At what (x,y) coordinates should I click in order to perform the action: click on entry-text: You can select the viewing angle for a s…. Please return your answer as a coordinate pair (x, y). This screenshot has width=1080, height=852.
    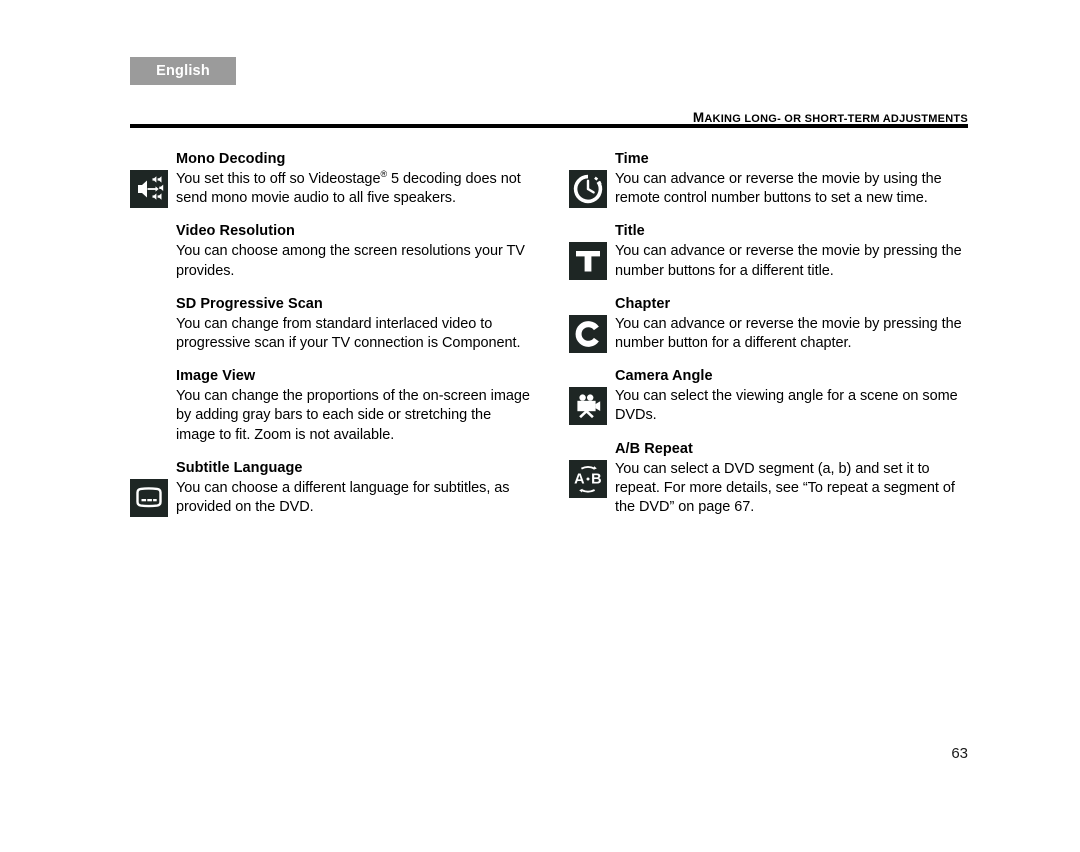
    Looking at the image, I should click on (786, 406).